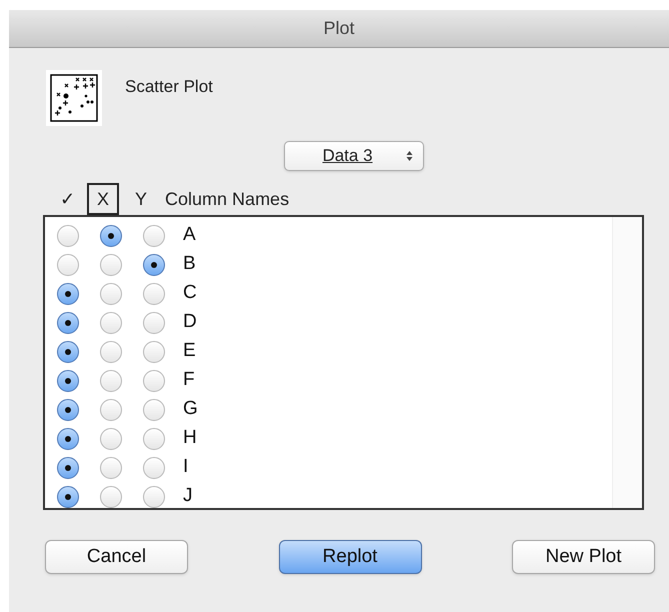  Describe the element at coordinates (583, 557) in the screenshot. I see `dialog-button: New Plot` at that location.